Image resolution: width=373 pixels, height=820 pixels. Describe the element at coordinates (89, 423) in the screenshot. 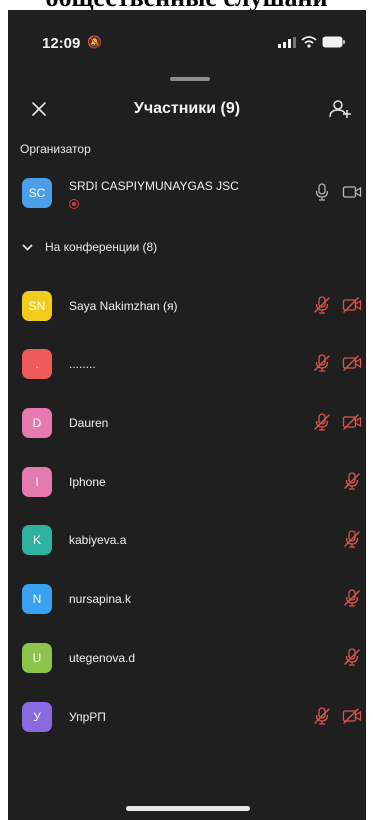

I see `participant-name: Dauren` at that location.